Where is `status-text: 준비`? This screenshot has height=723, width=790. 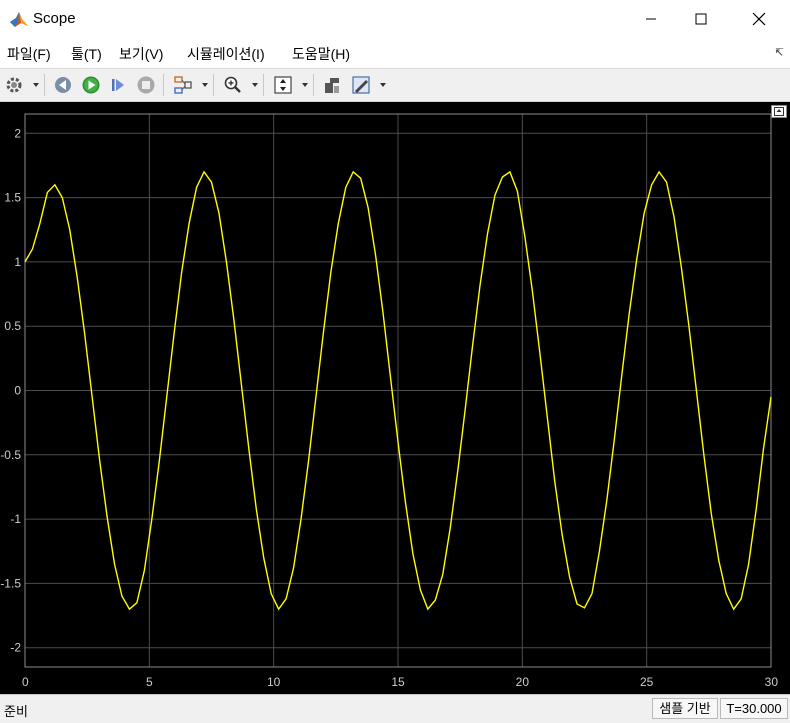 status-text: 준비 is located at coordinates (16, 711).